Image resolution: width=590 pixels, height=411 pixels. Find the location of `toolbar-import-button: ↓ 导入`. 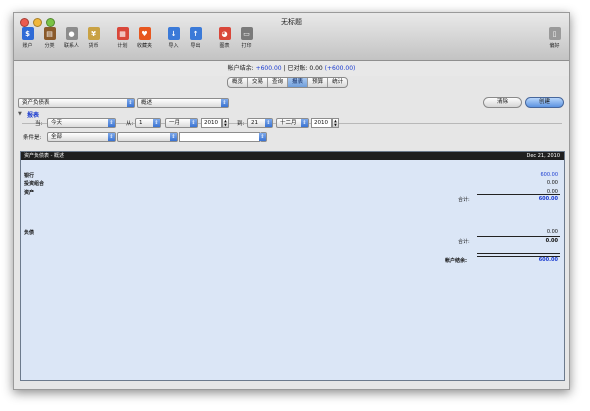

toolbar-import-button: ↓ 导入 is located at coordinates (173, 38).